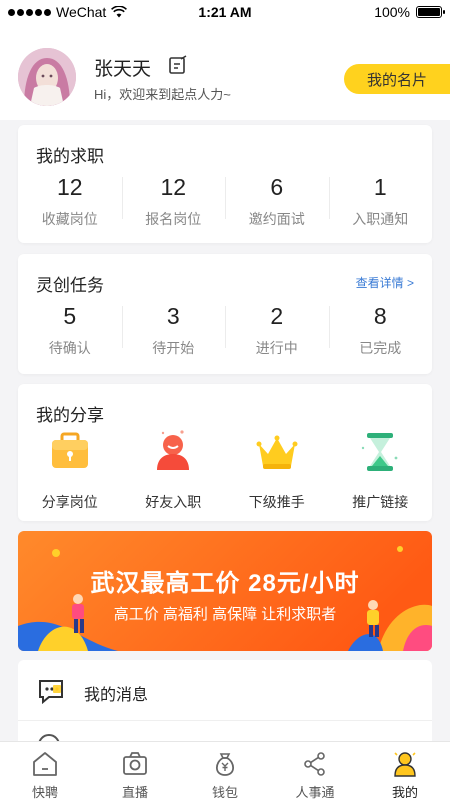 The height and width of the screenshot is (800, 450). What do you see at coordinates (134, 792) in the screenshot?
I see `tab-label: 直播` at bounding box center [134, 792].